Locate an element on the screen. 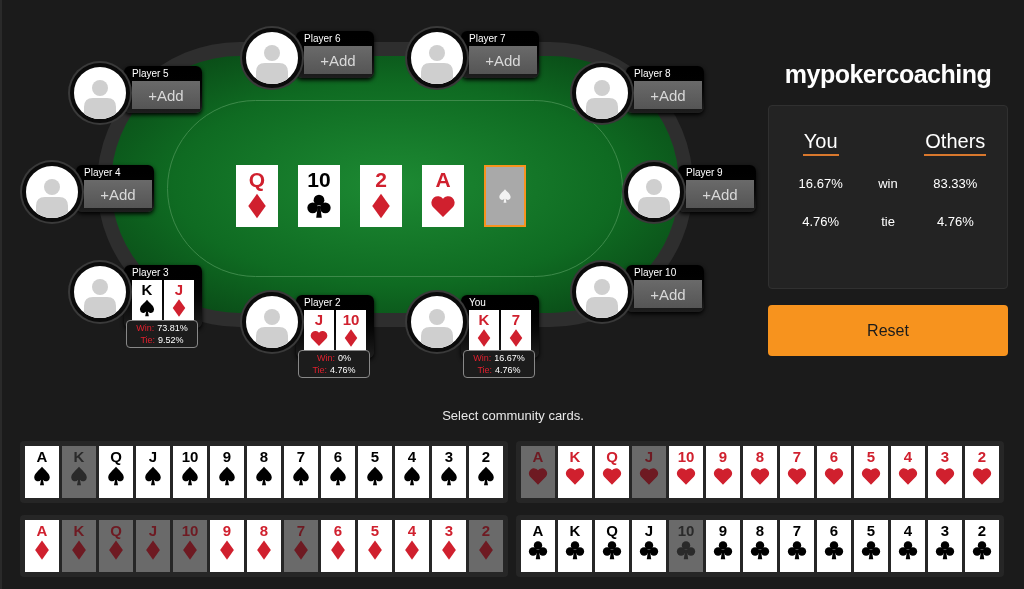 The image size is (1024, 589). stat-value: 16.67% is located at coordinates (509, 358).